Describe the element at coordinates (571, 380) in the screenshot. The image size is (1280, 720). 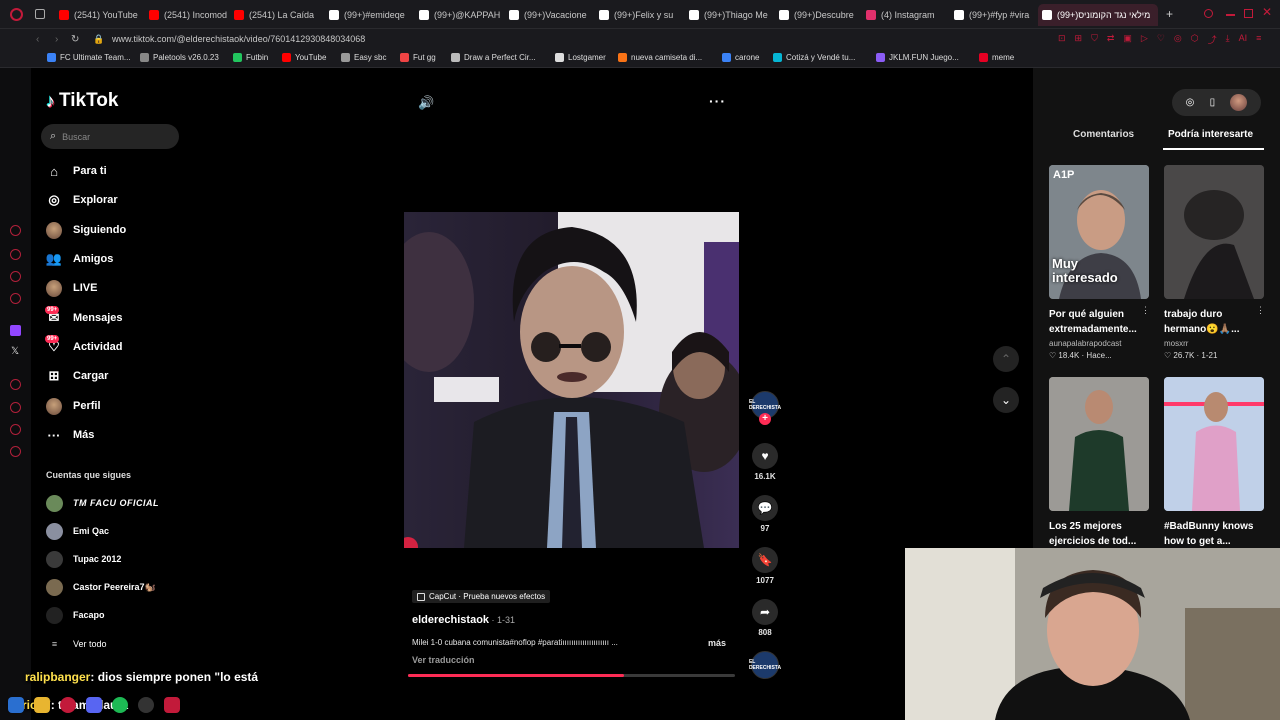
I see `video-player` at that location.